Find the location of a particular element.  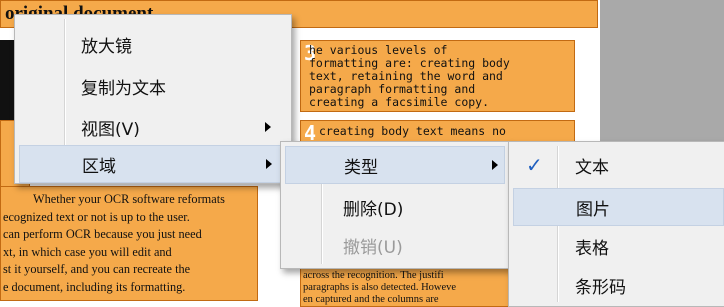

menu-item-label: 删除(D) is located at coordinates (373, 209).